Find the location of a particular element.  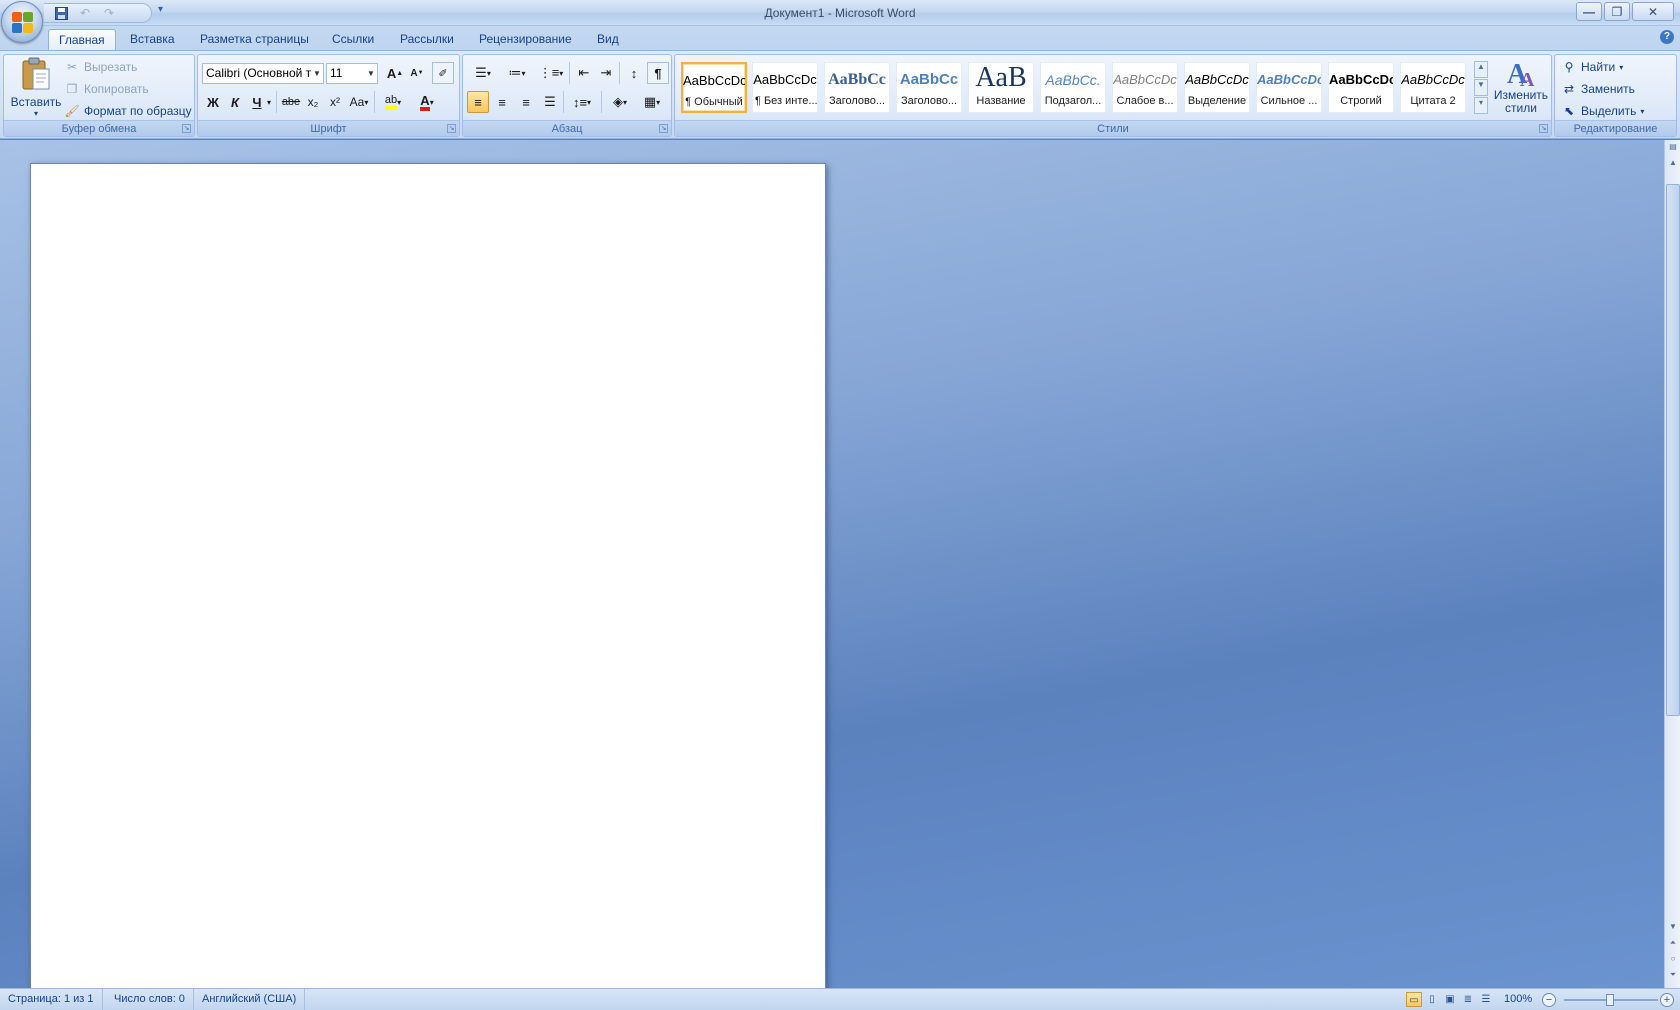

shrink-font-button: A ▼ is located at coordinates (417, 73).